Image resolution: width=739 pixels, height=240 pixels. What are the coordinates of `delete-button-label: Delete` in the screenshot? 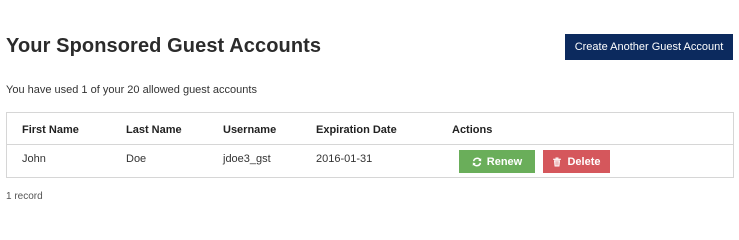 It's located at (584, 161).